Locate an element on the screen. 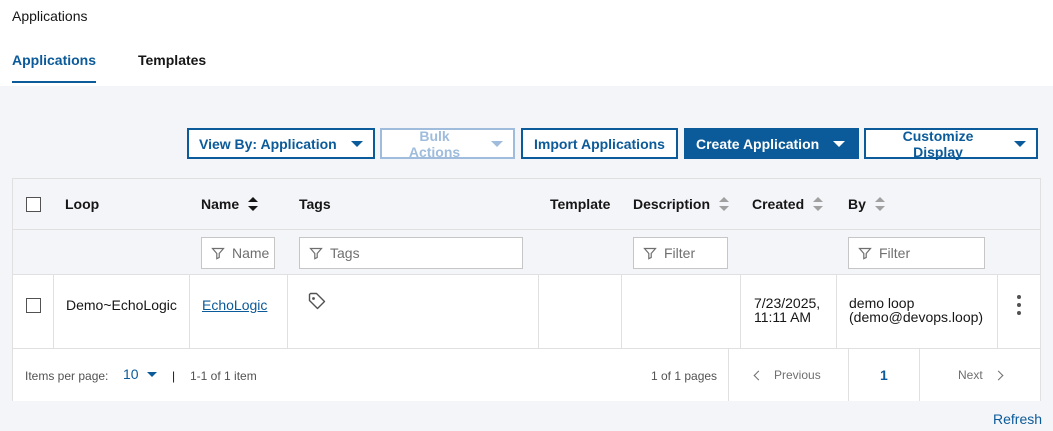 The height and width of the screenshot is (431, 1053). view-by-label: View By: Application is located at coordinates (268, 143).